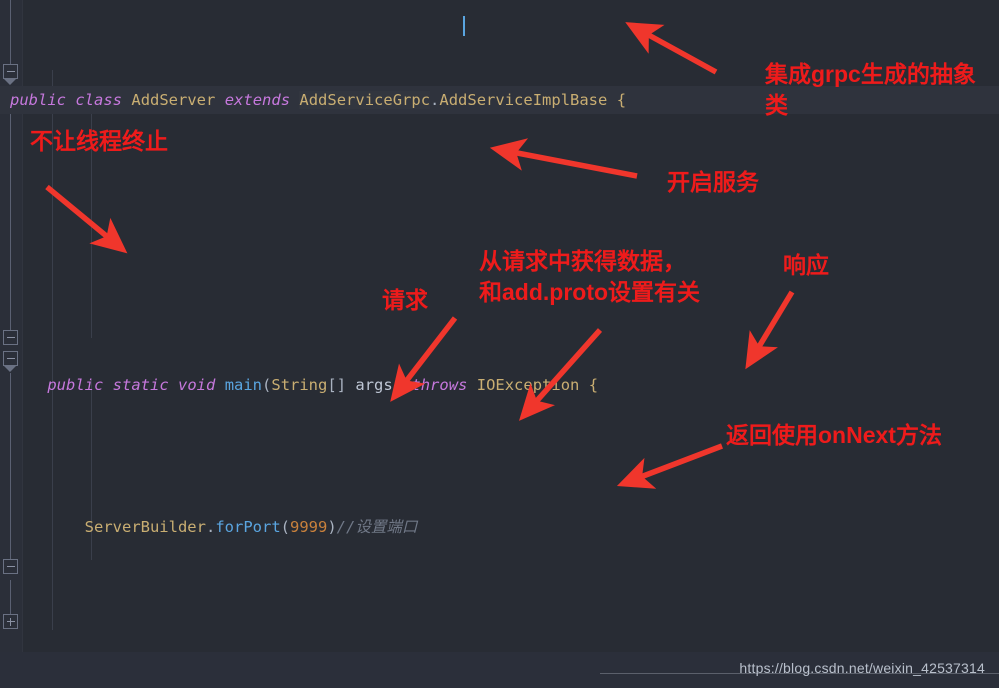 This screenshot has height=688, width=999. I want to click on annotation-request: 请求, so click(405, 300).